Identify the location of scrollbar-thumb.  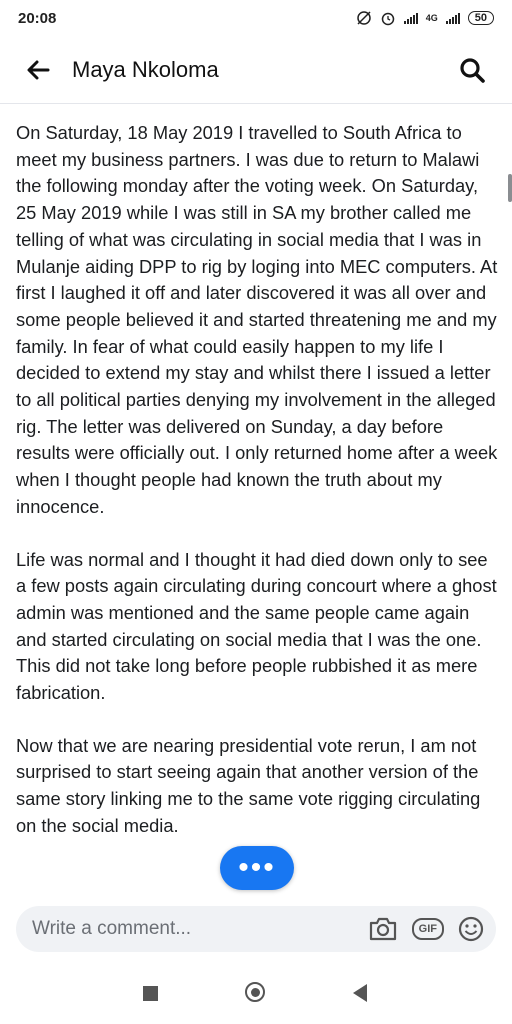
(510, 188).